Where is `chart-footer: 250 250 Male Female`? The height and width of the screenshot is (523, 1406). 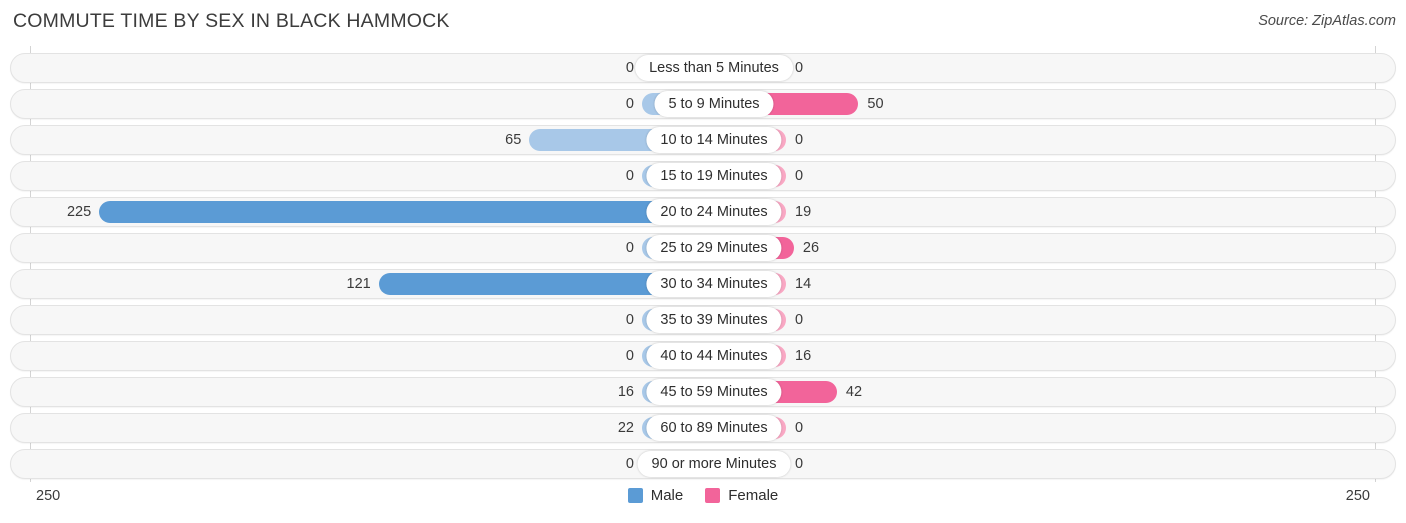 chart-footer: 250 250 Male Female is located at coordinates (703, 502).